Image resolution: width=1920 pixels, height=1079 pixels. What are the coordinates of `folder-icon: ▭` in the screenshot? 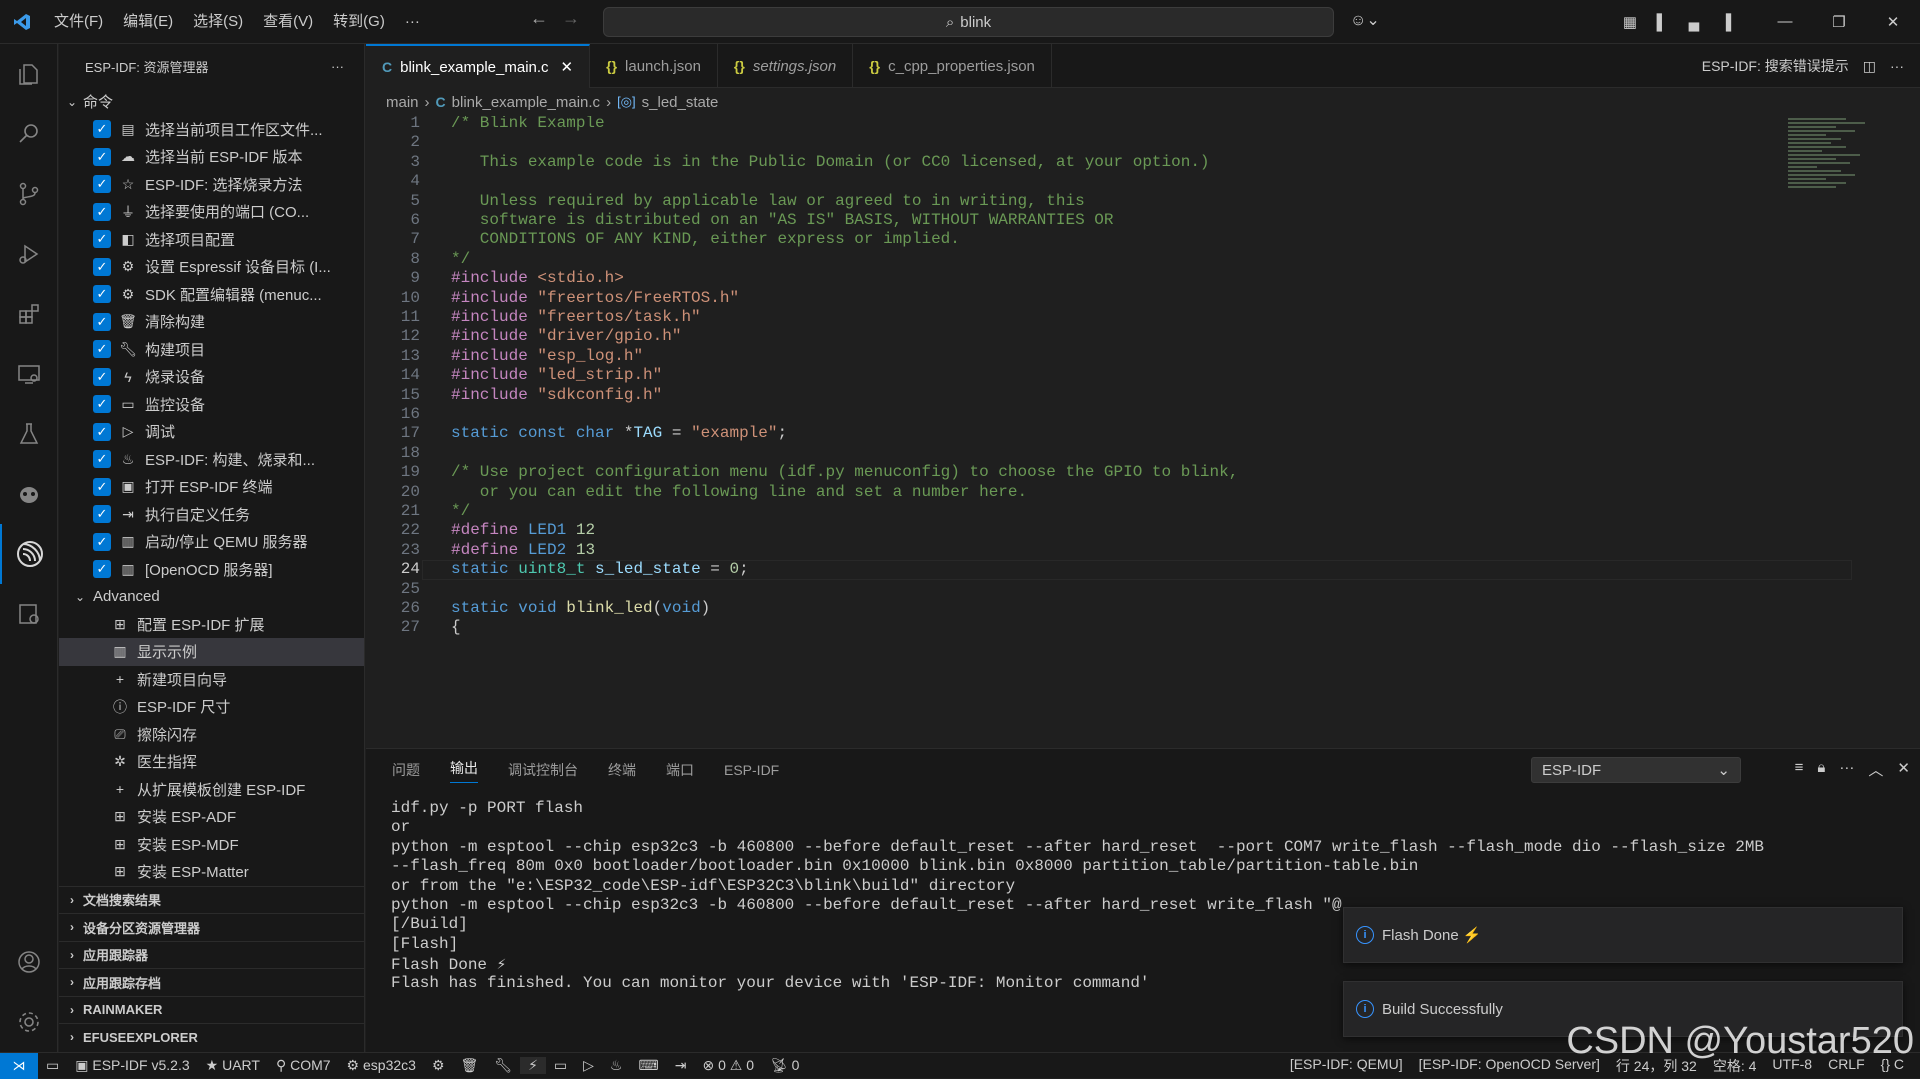 It's located at (52, 1065).